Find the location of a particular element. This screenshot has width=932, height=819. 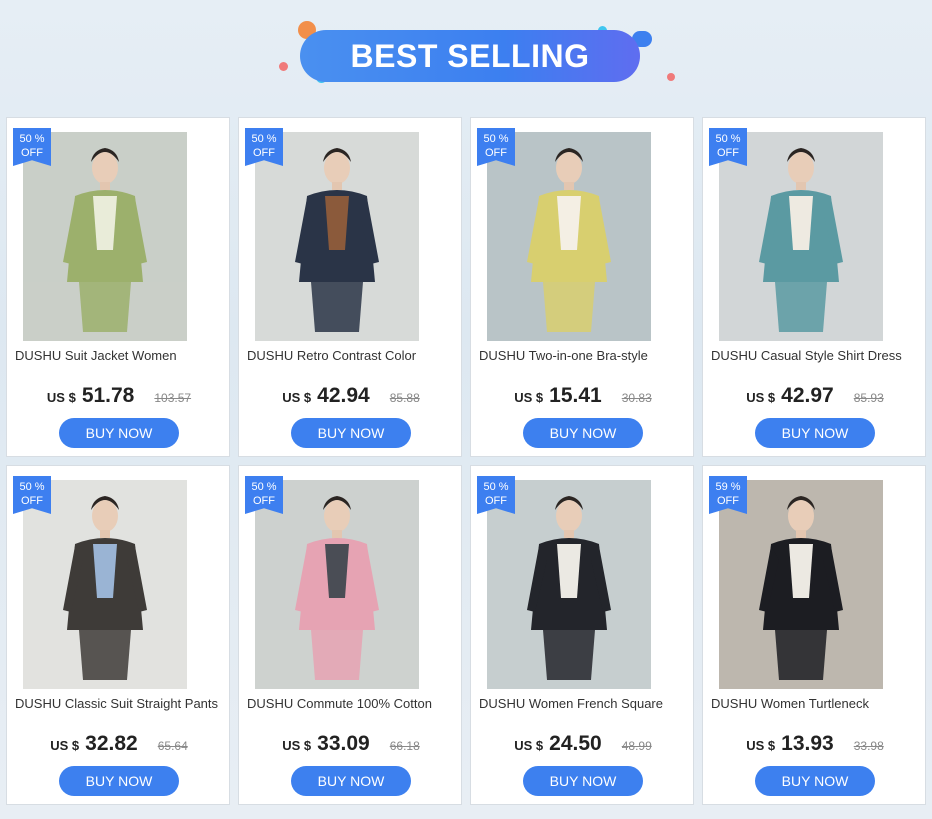

discount-percent: 59 % is located at coordinates (728, 487).